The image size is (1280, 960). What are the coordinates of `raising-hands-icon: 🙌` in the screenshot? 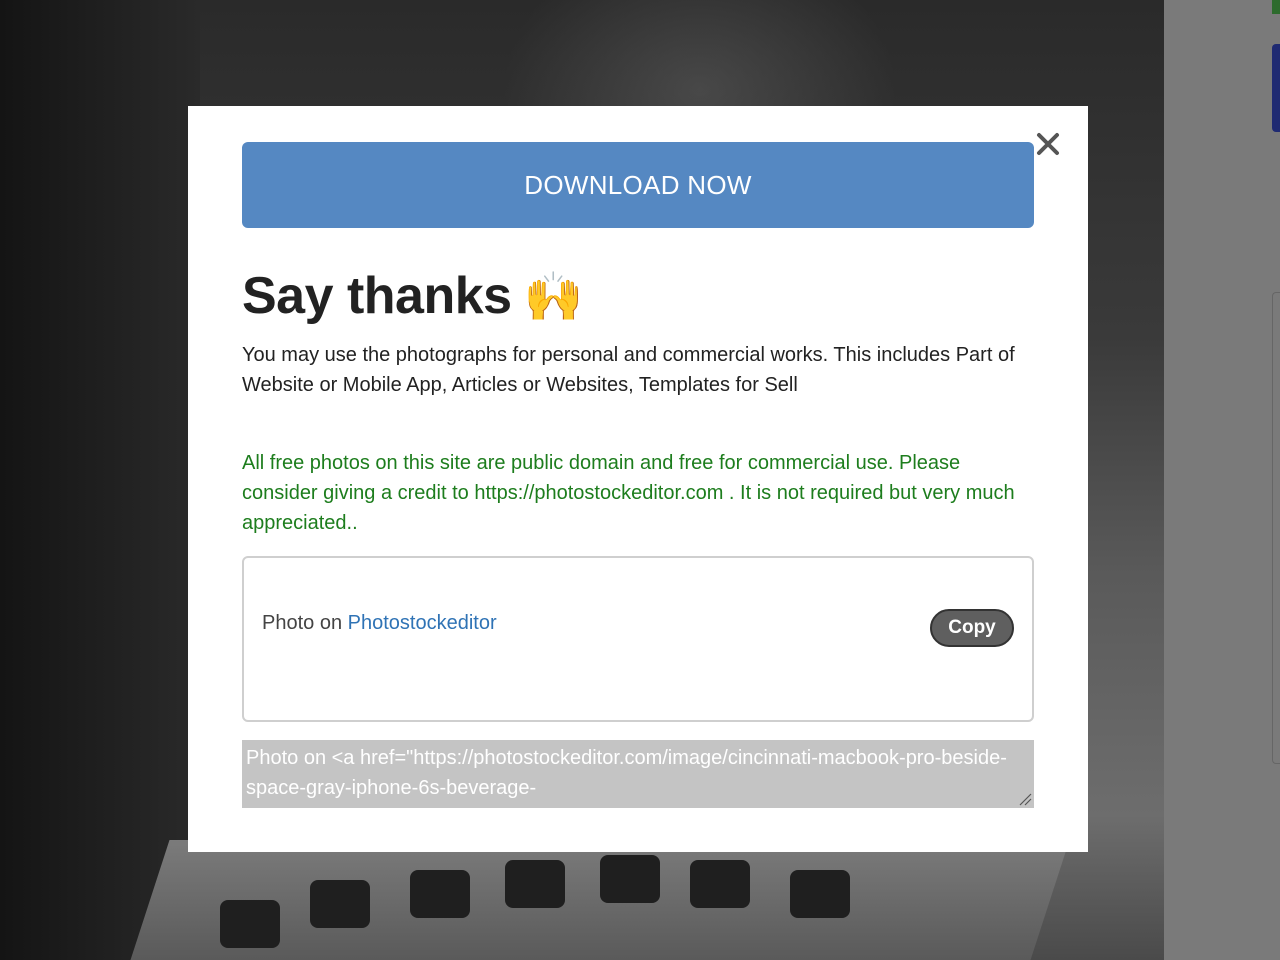 It's located at (553, 297).